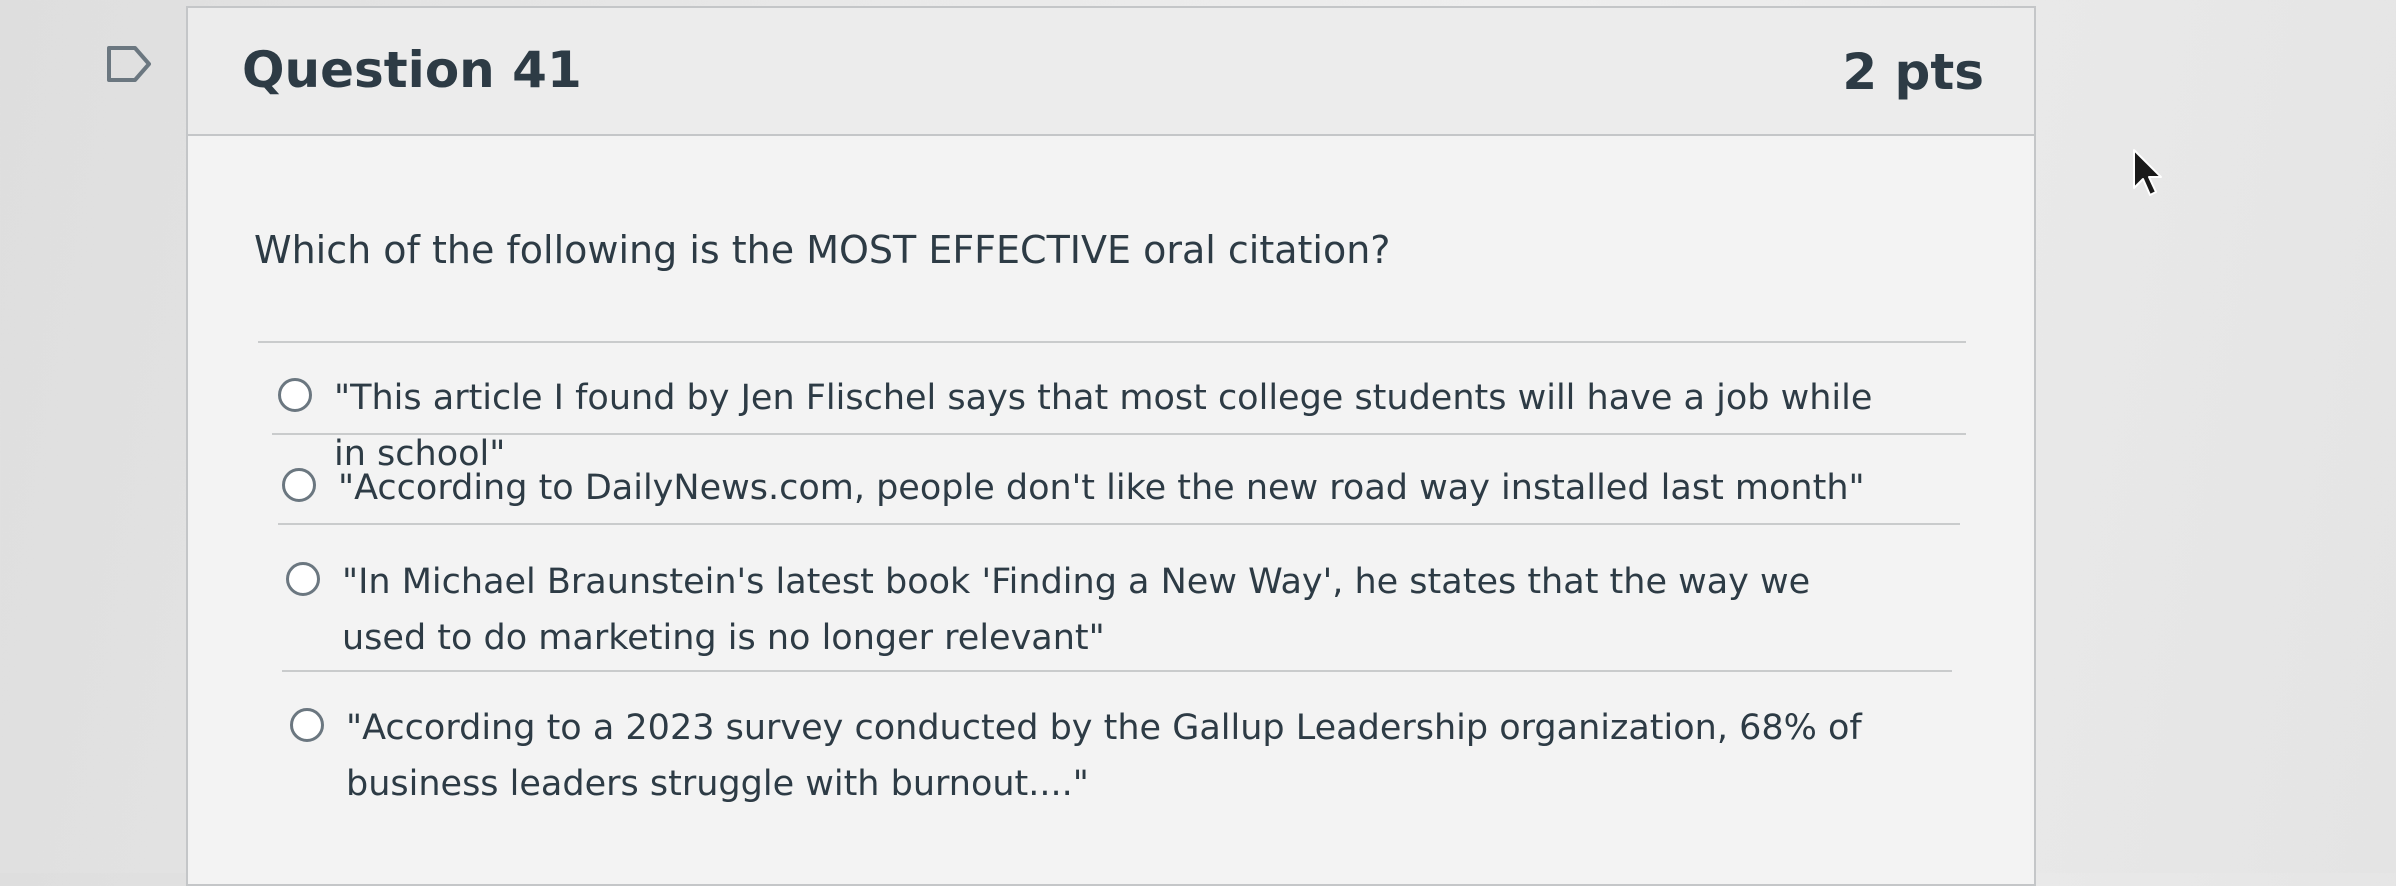  Describe the element at coordinates (412, 70) in the screenshot. I see `question-title: Question 41` at that location.